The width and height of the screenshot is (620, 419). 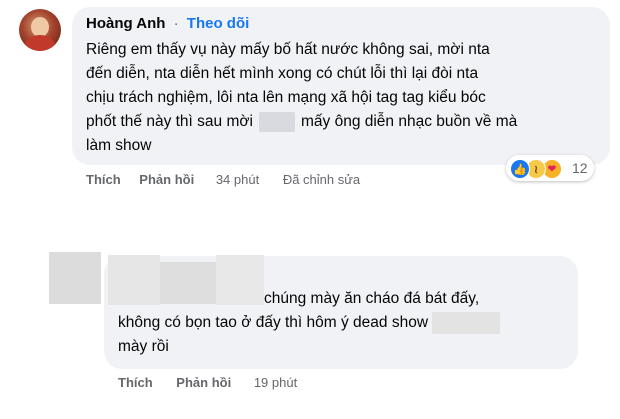 I want to click on reactions-summary: 👍 ≀ ❤ 12, so click(x=550, y=168).